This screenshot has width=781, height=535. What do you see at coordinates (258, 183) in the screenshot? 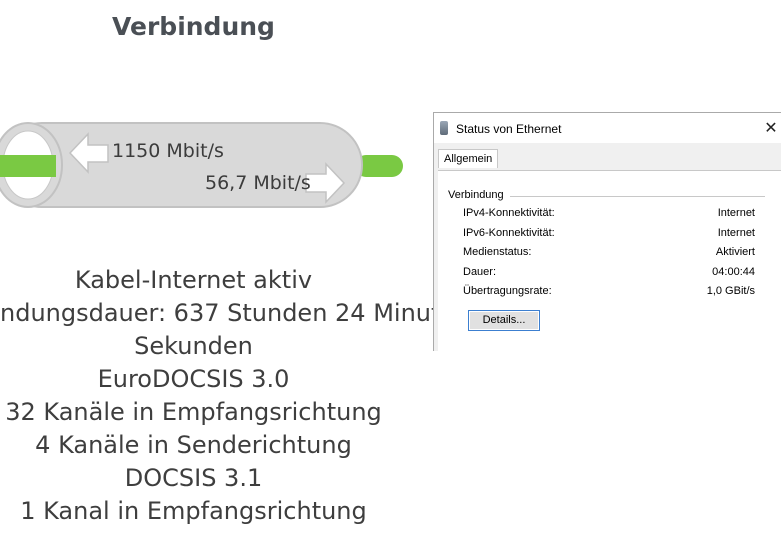
I see `upload-rate: 56,7 Mbit/s` at bounding box center [258, 183].